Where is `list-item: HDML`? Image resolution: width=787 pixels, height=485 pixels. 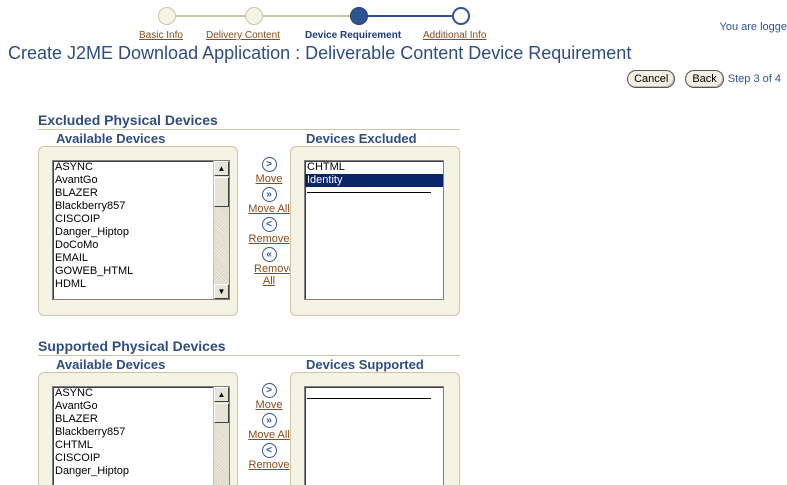 list-item: HDML is located at coordinates (141, 284).